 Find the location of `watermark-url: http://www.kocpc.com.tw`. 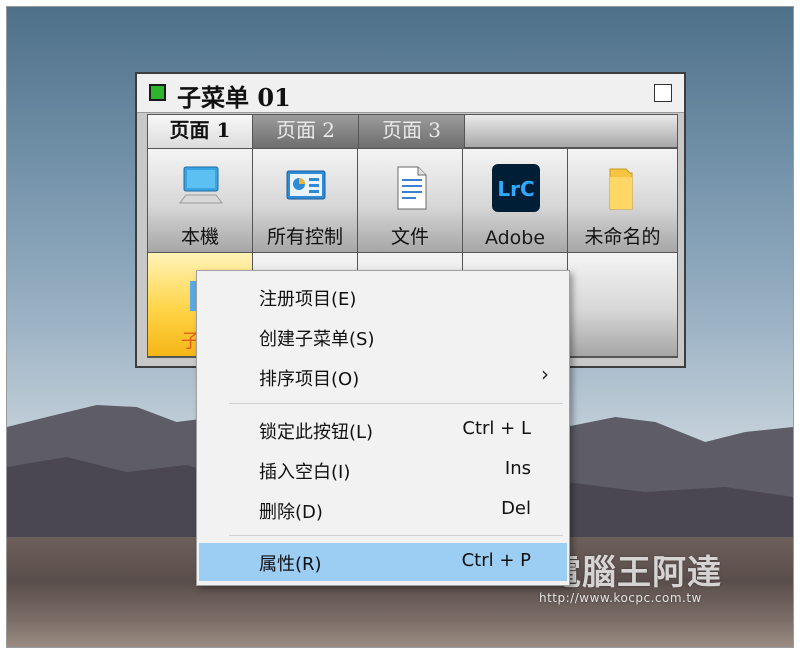

watermark-url: http://www.kocpc.com.tw is located at coordinates (620, 598).